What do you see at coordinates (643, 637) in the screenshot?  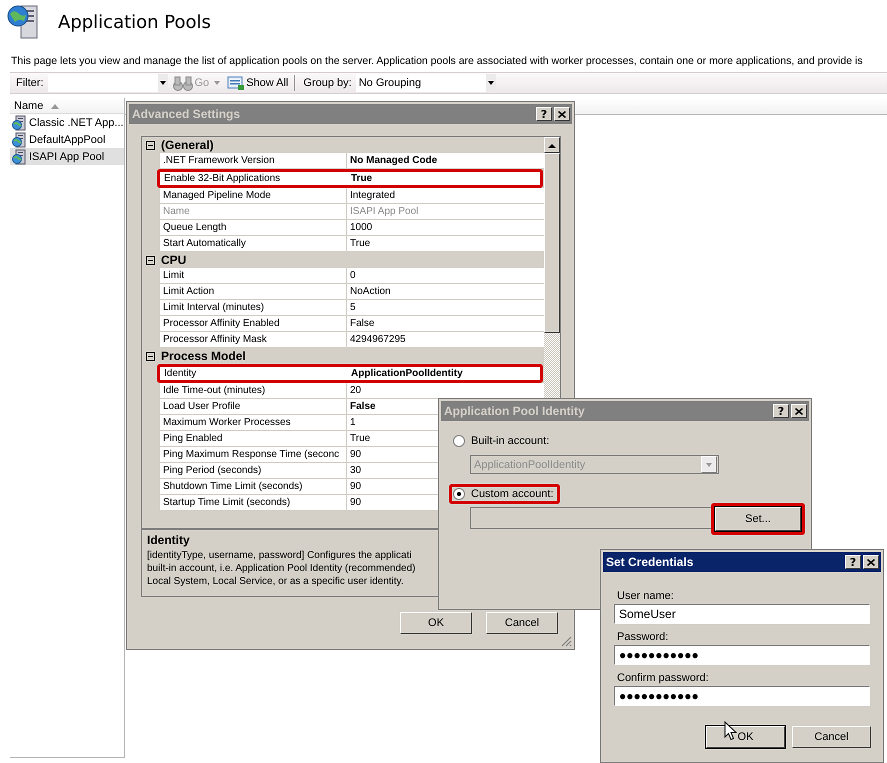 I see `field-label: Password:` at bounding box center [643, 637].